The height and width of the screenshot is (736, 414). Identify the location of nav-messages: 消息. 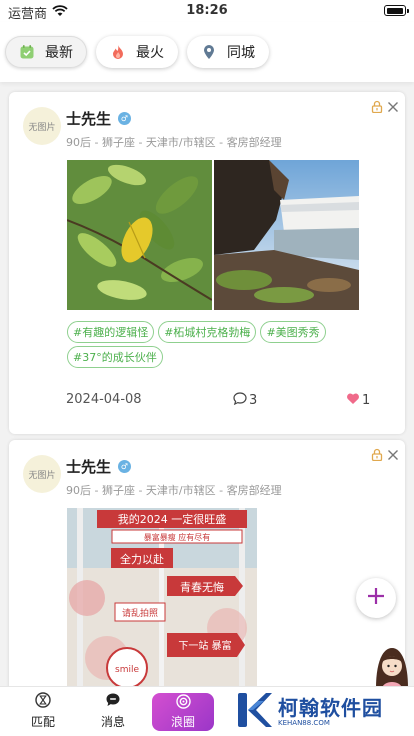
(113, 711).